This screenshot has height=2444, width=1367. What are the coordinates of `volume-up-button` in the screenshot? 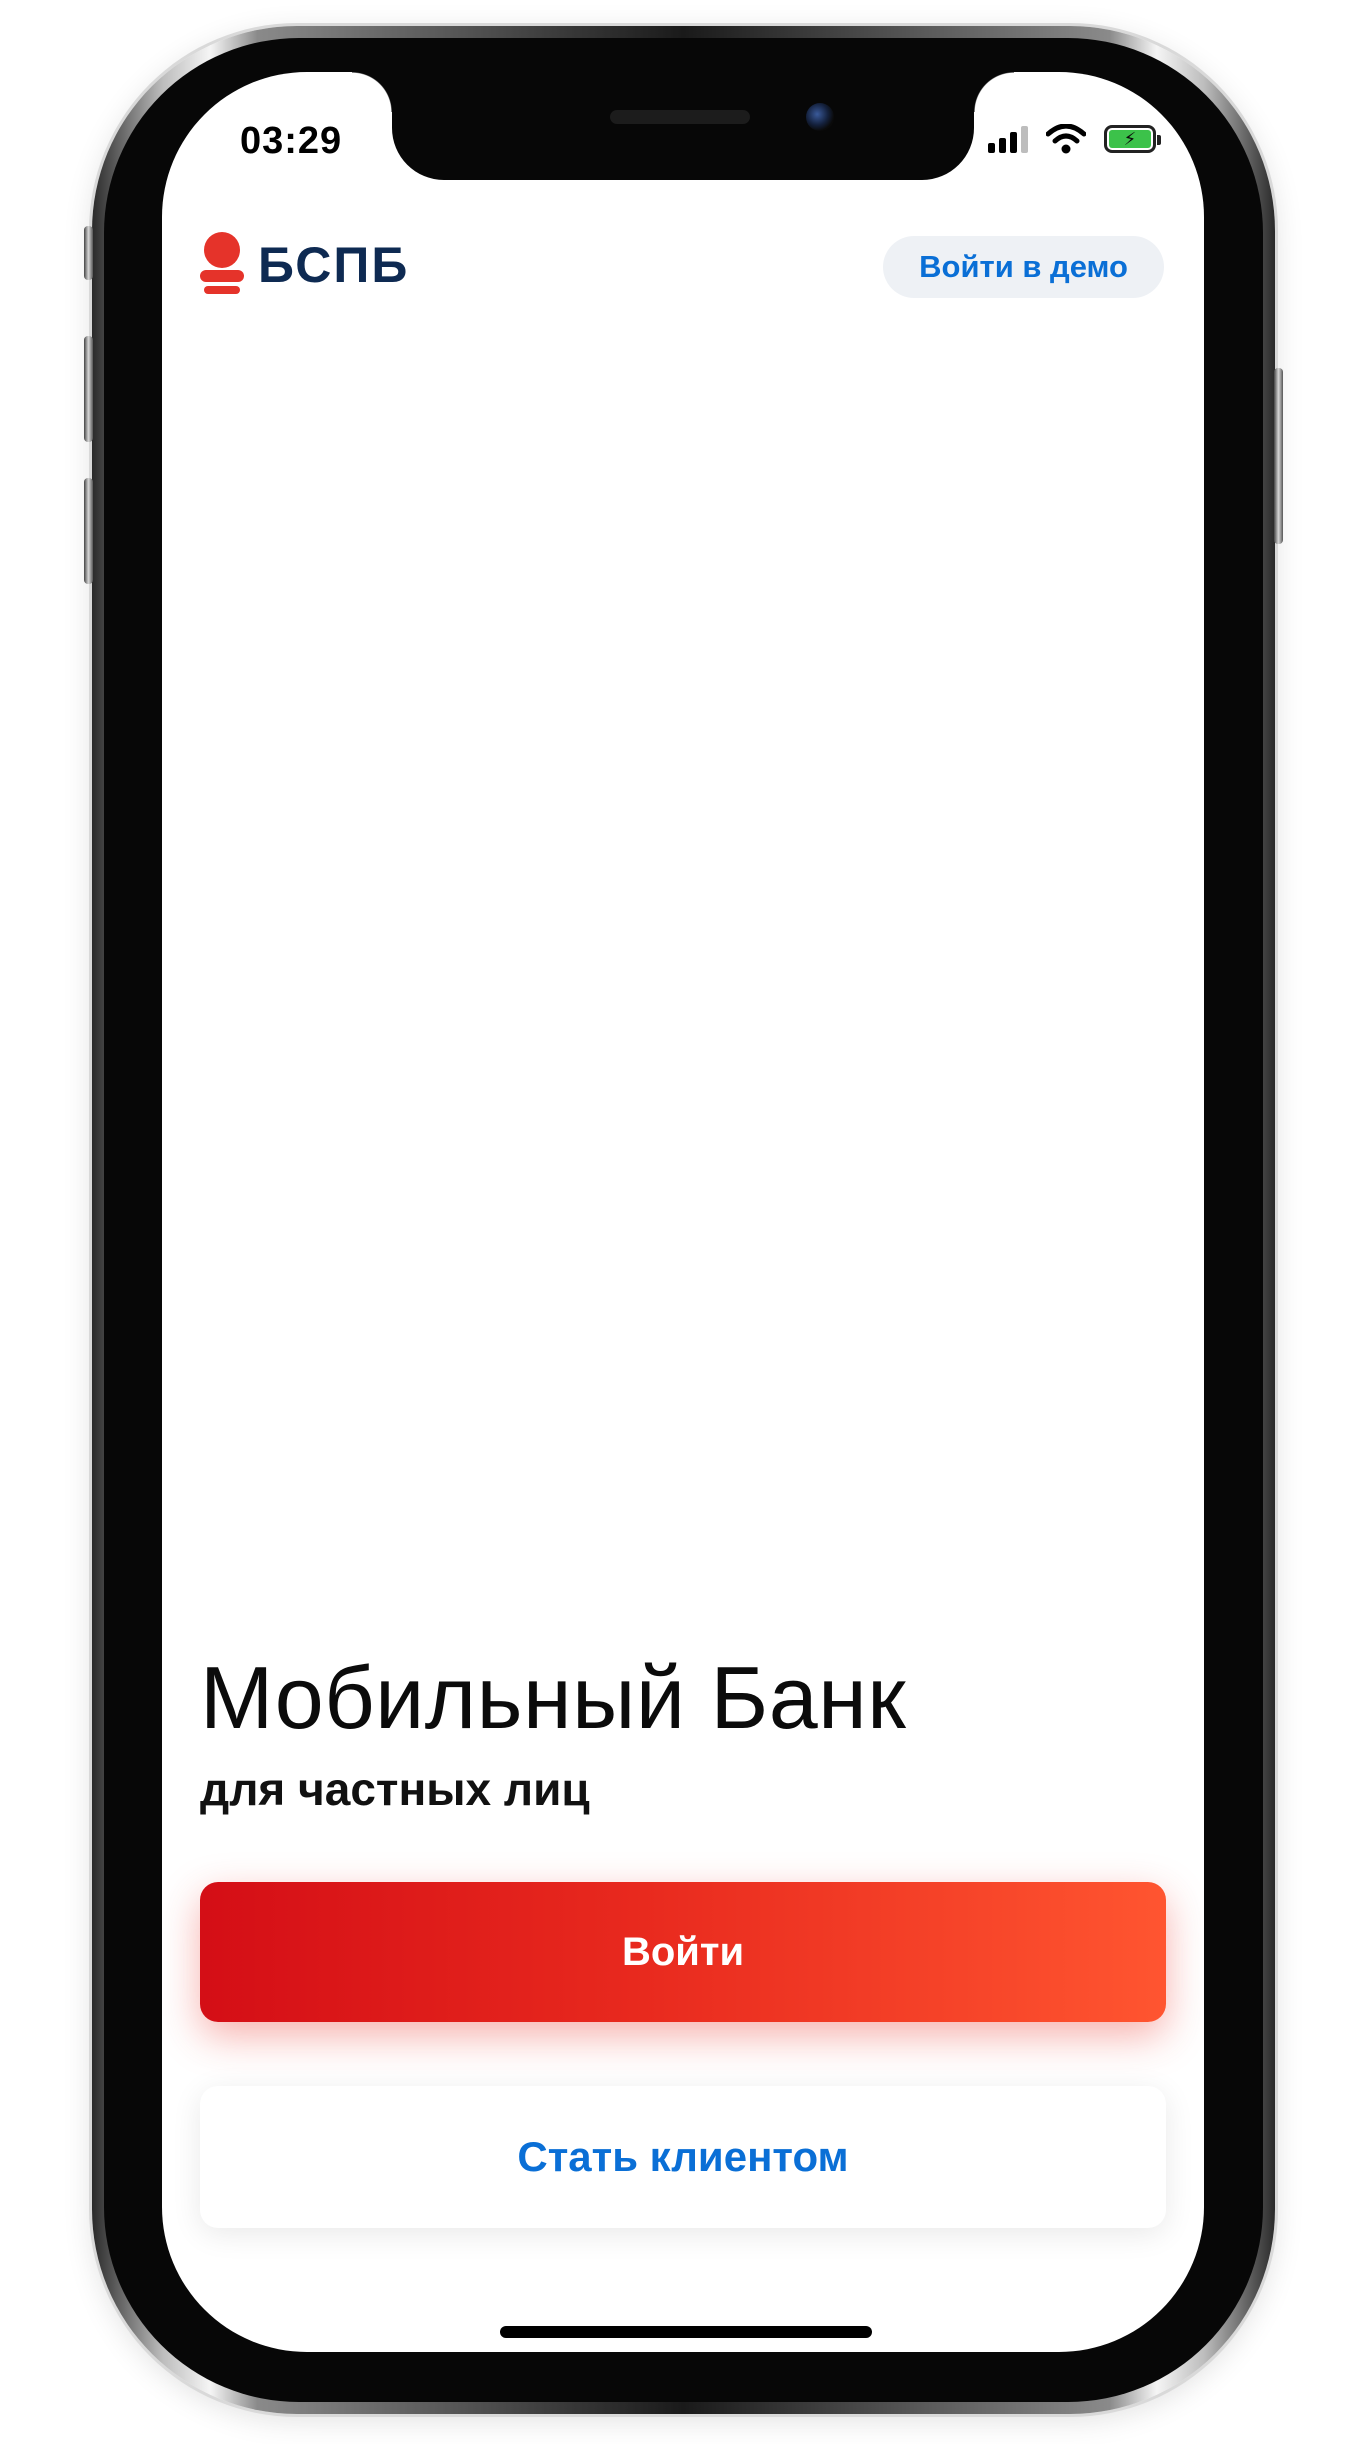 It's located at (88, 389).